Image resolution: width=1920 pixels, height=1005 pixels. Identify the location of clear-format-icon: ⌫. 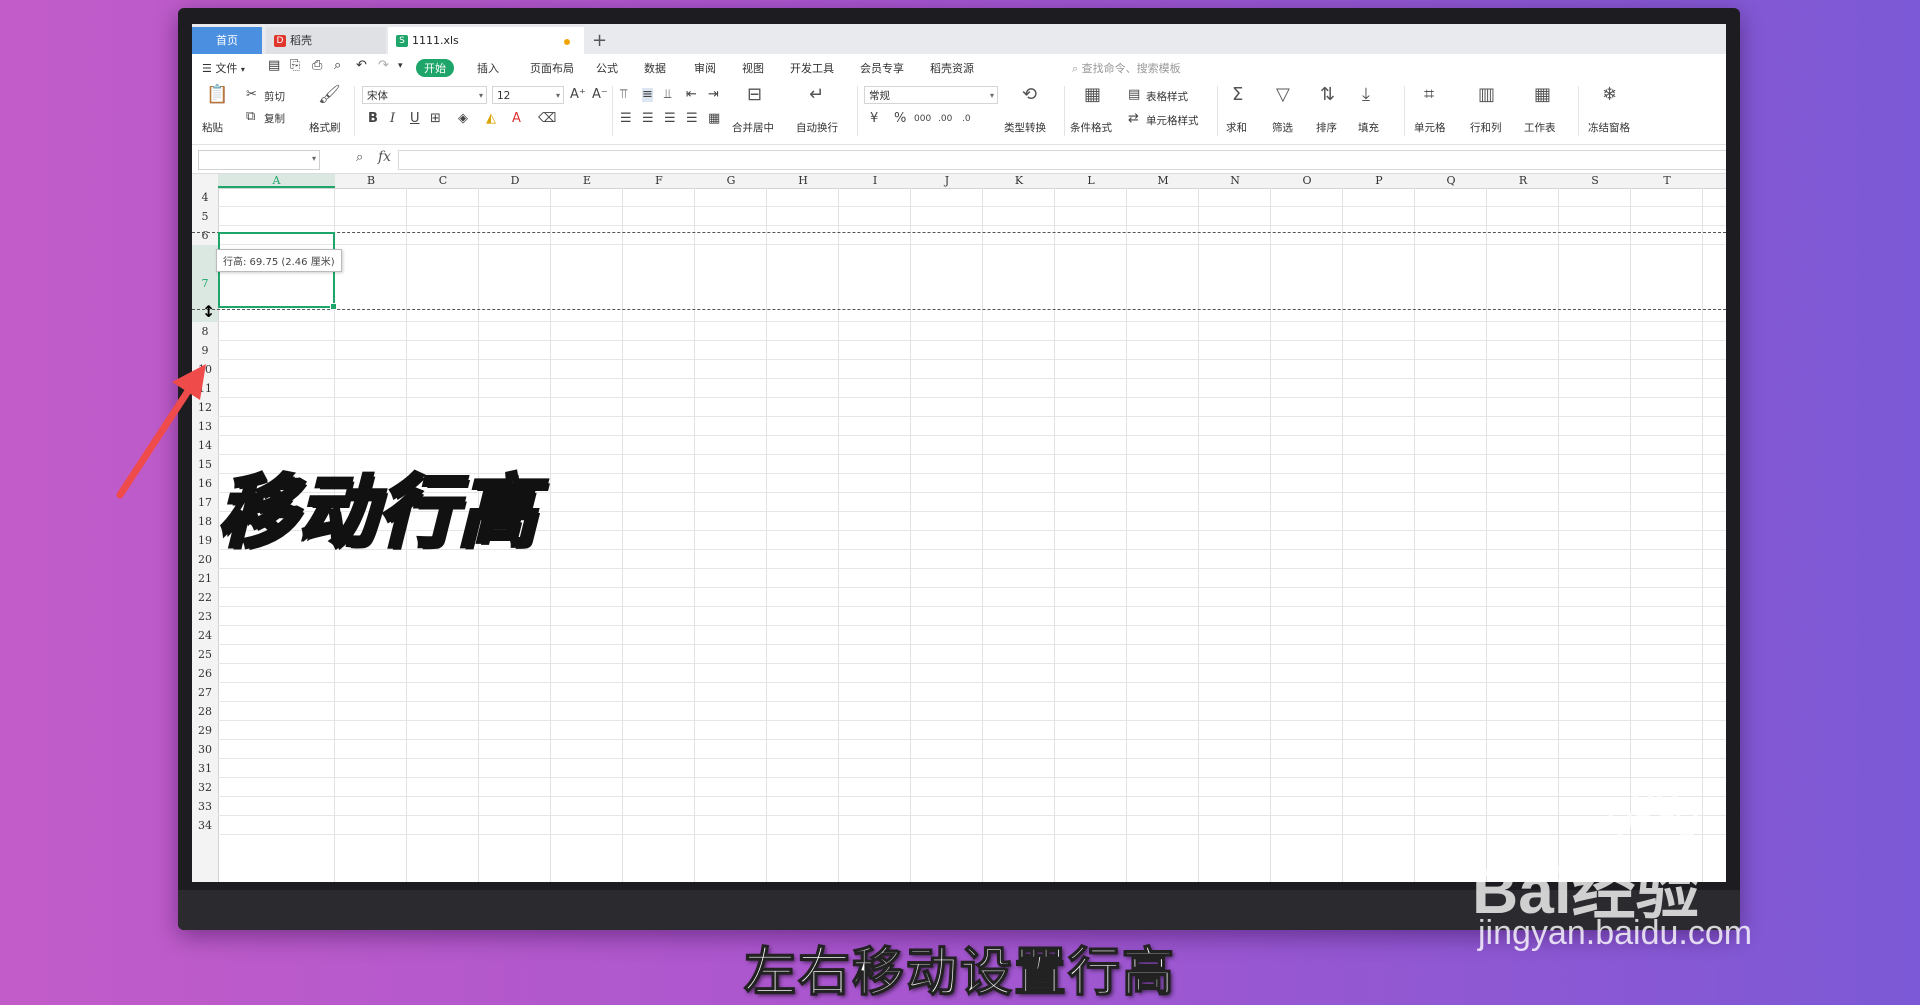
(547, 119).